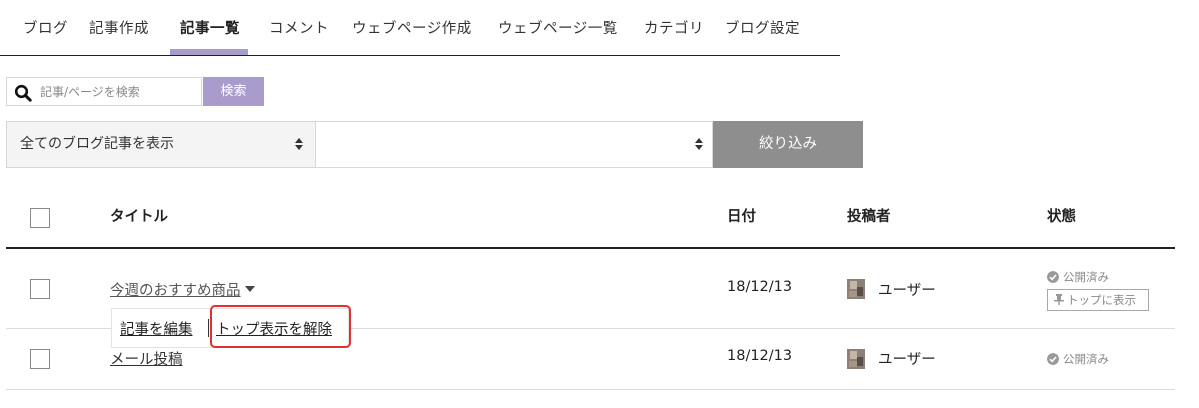  What do you see at coordinates (23, 93) in the screenshot?
I see `search-icon` at bounding box center [23, 93].